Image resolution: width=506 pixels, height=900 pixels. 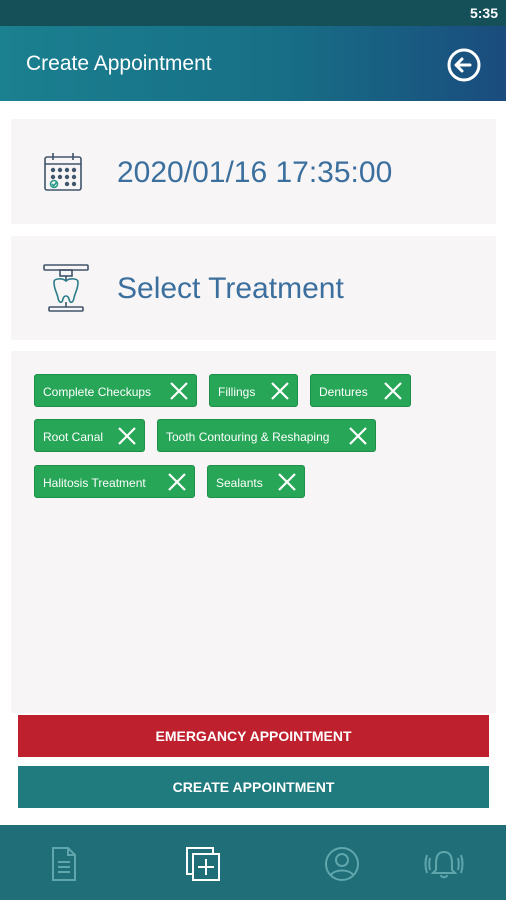 I want to click on treatment-chip-label: Root Canal, so click(x=73, y=437).